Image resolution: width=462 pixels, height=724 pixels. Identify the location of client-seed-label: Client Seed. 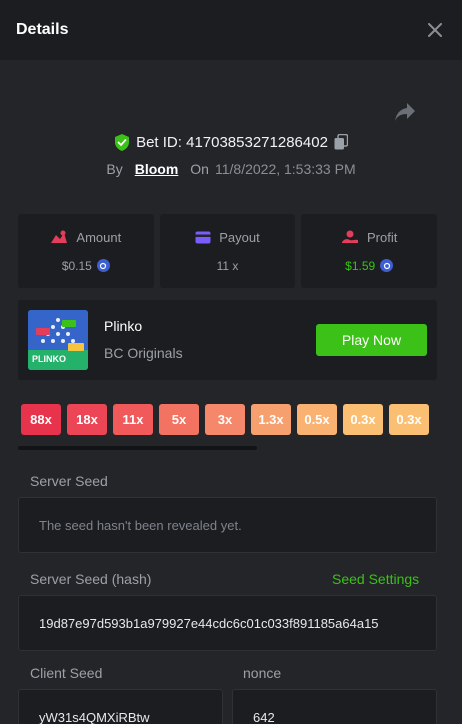
(66, 673).